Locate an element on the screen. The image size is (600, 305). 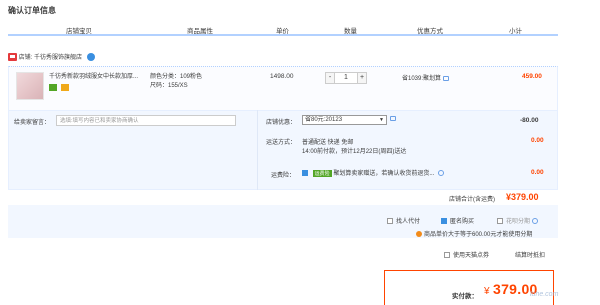
shipping-label: 运送方式： is located at coordinates (281, 143).